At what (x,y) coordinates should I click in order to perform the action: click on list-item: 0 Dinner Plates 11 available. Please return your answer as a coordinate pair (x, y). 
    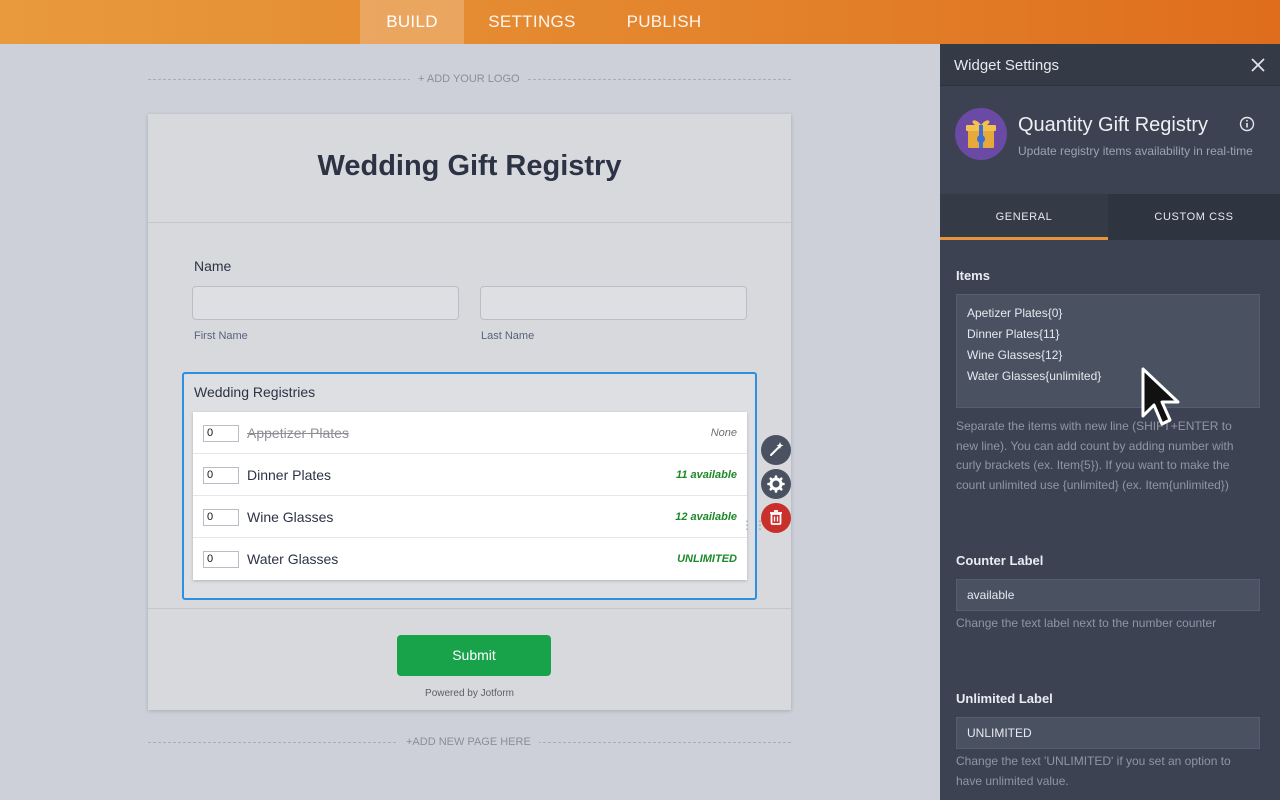
    Looking at the image, I should click on (470, 475).